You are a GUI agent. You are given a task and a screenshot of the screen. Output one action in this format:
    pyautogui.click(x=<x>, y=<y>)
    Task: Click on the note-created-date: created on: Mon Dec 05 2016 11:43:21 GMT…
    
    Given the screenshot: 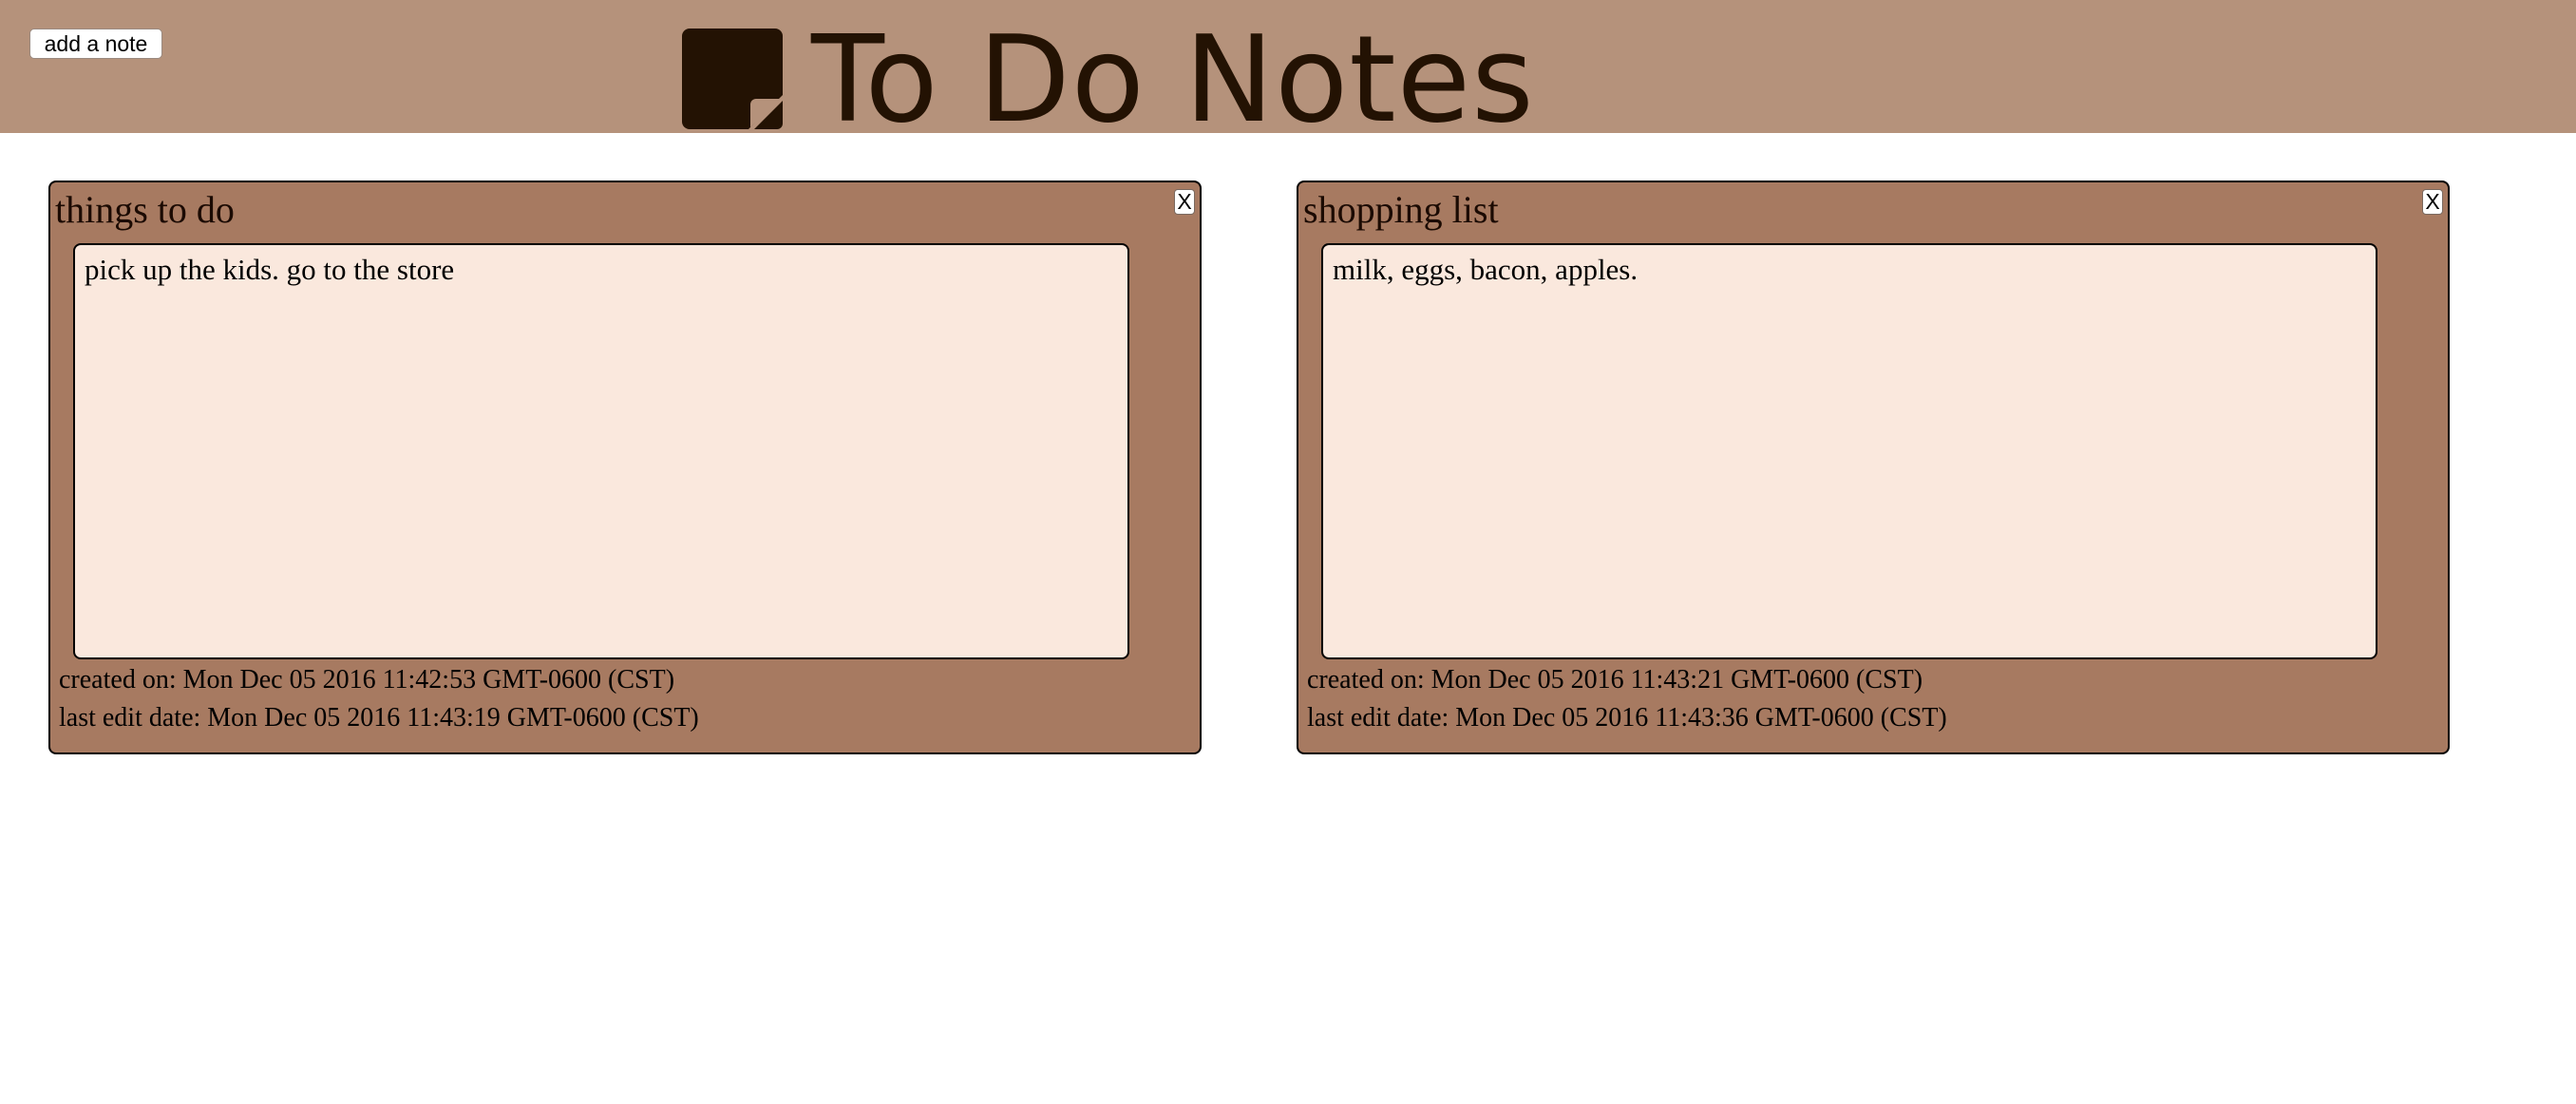 What is the action you would take?
    pyautogui.click(x=1615, y=680)
    